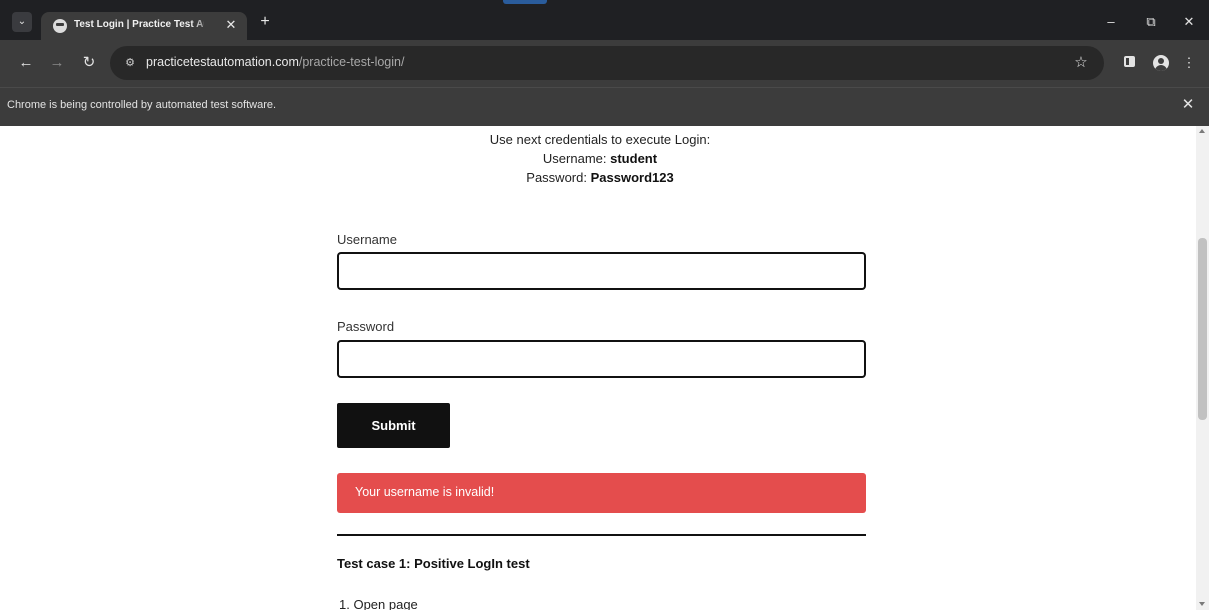 The image size is (1209, 610). I want to click on favicon-icon, so click(60, 26).